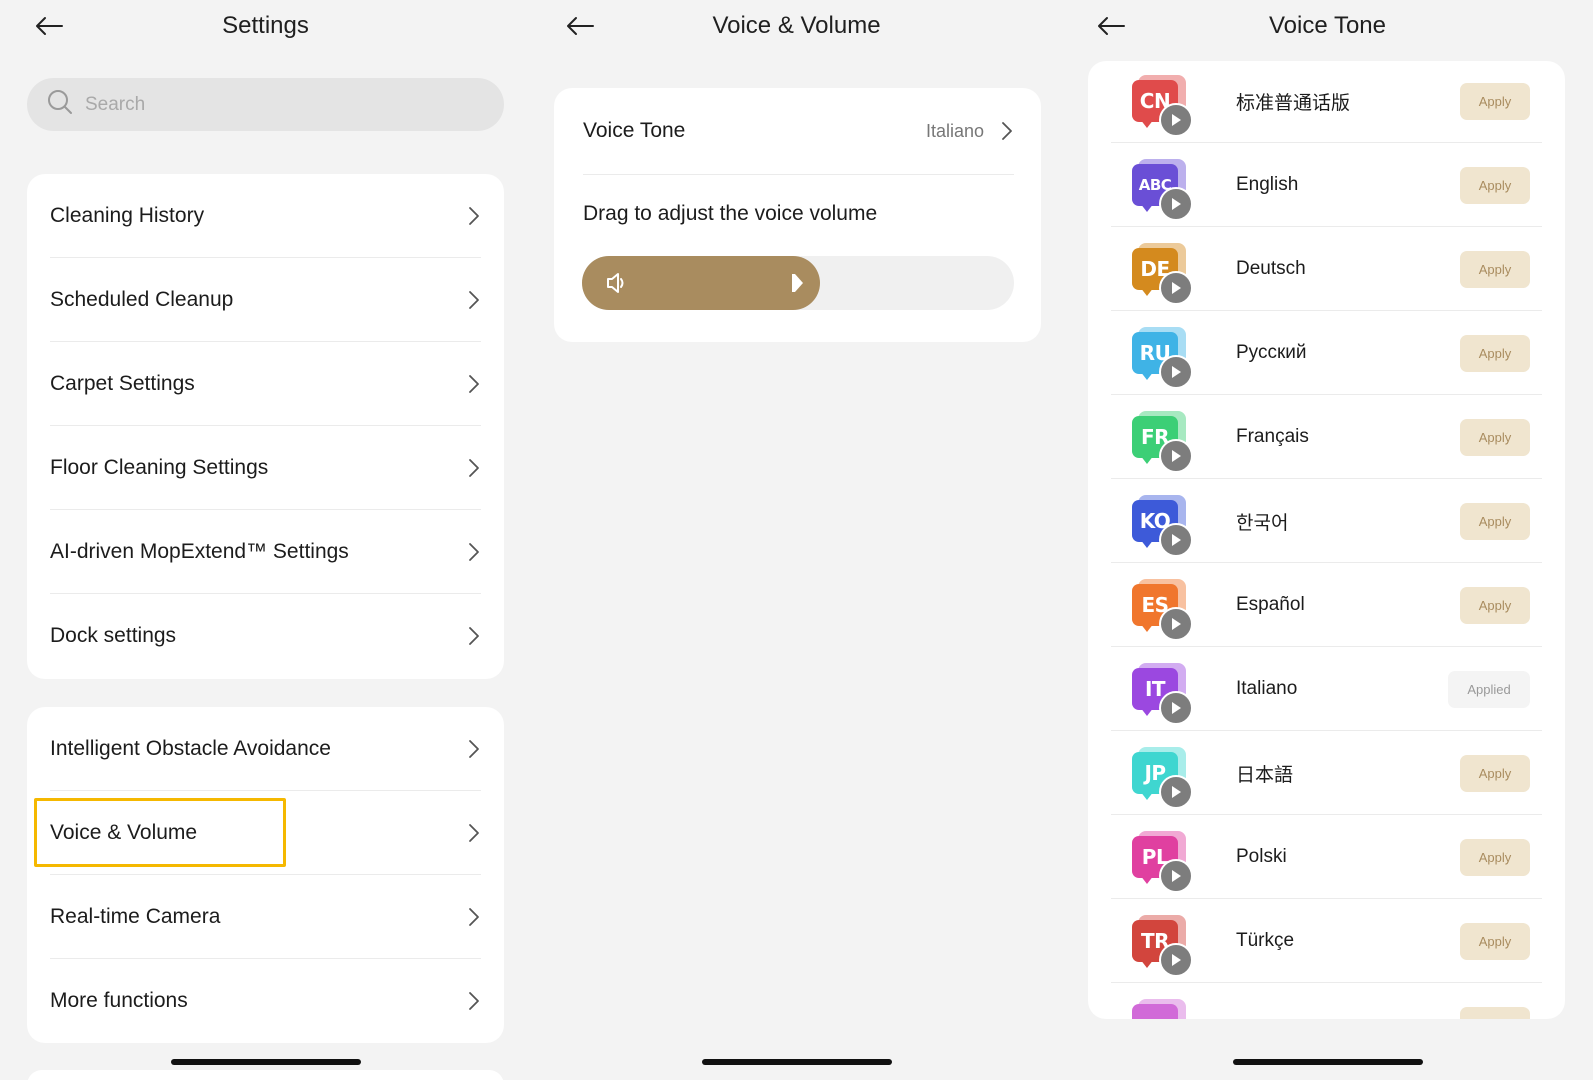 This screenshot has height=1080, width=1593. What do you see at coordinates (265, 216) in the screenshot?
I see `settings-item-cleaning-history: Cleaning History` at bounding box center [265, 216].